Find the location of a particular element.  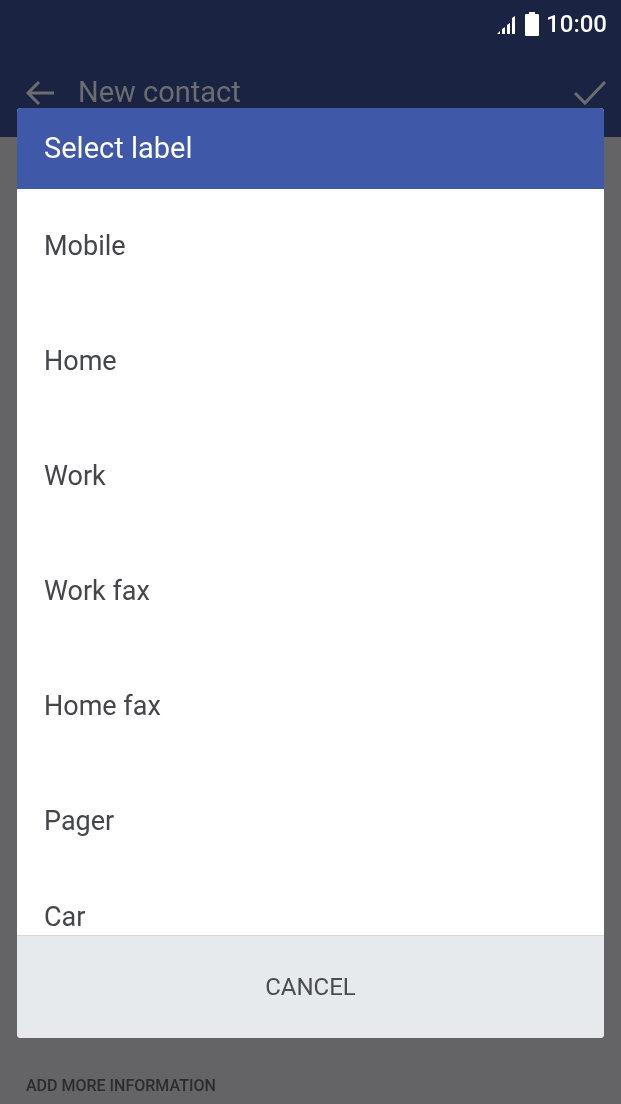

battery-icon is located at coordinates (532, 24).